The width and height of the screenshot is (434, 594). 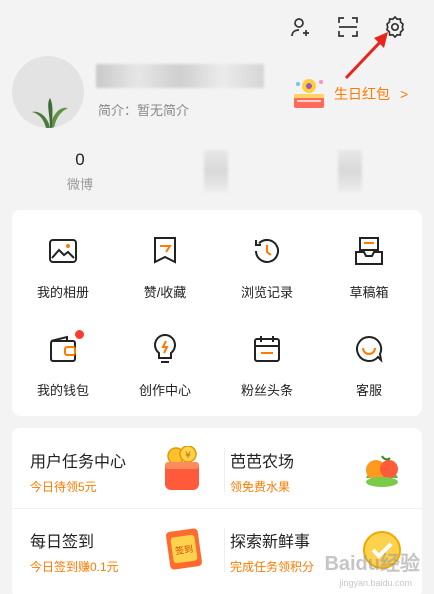 What do you see at coordinates (266, 390) in the screenshot?
I see `grid-item-label: 粉丝头条` at bounding box center [266, 390].